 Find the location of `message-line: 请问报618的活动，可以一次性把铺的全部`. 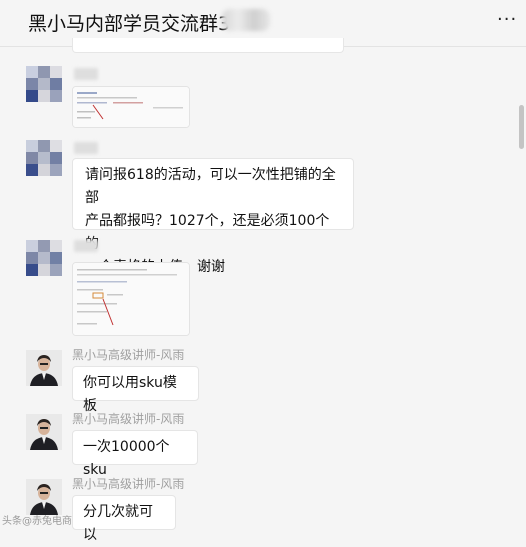

message-line: 请问报618的活动，可以一次性把铺的全部 is located at coordinates (210, 186).